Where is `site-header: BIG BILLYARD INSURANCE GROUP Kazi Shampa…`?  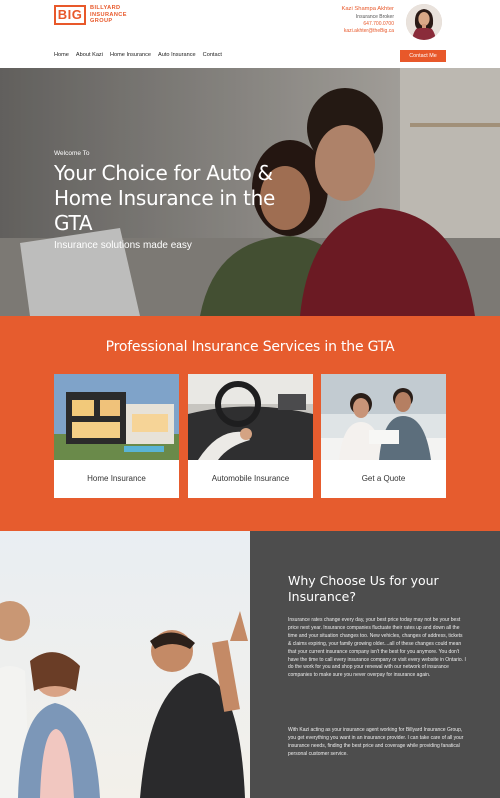 site-header: BIG BILLYARD INSURANCE GROUP Kazi Shampa… is located at coordinates (250, 34).